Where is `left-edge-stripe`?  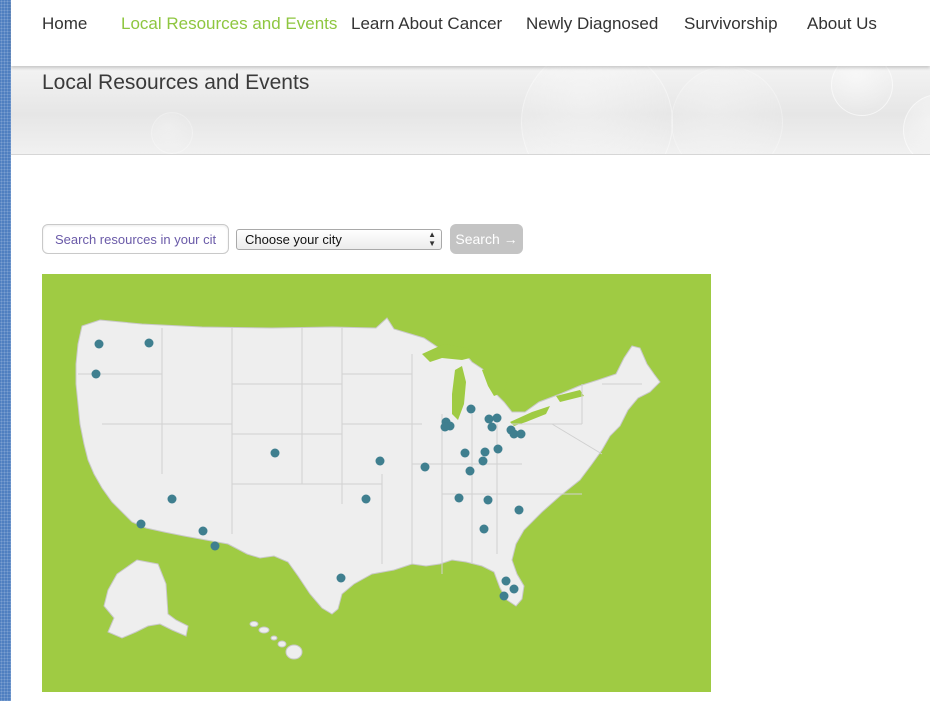 left-edge-stripe is located at coordinates (5, 350).